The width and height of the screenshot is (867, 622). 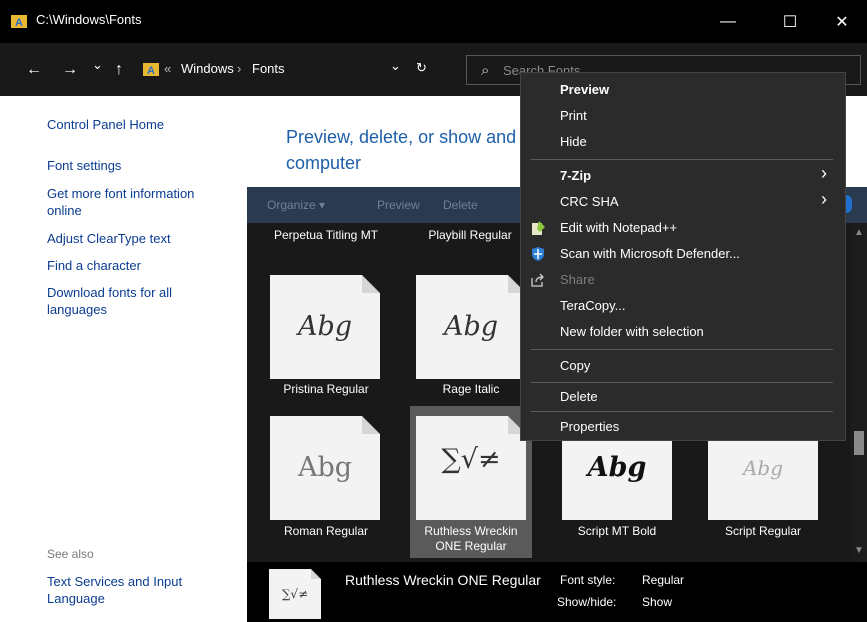 What do you see at coordinates (326, 531) in the screenshot?
I see `font-item-roman: Roman Regular` at bounding box center [326, 531].